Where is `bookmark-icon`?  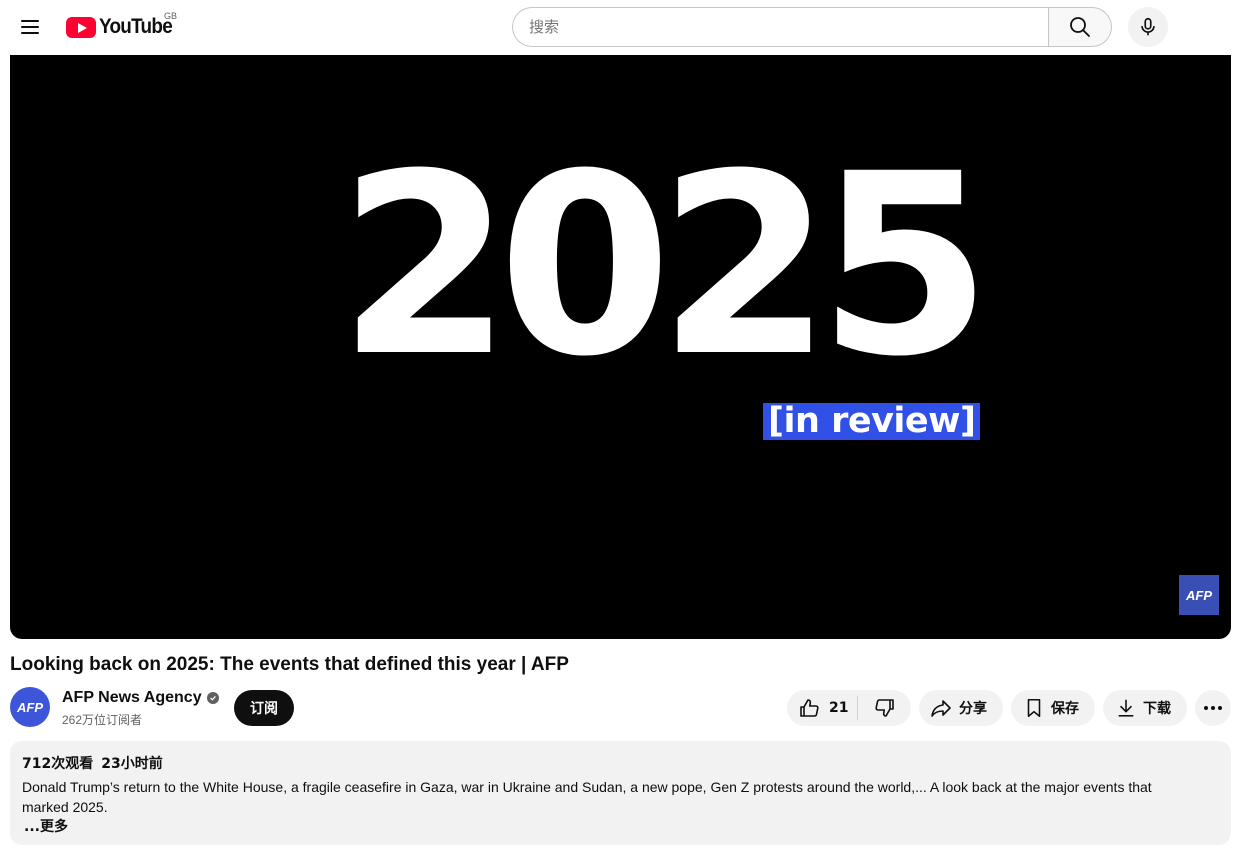
bookmark-icon is located at coordinates (1034, 708).